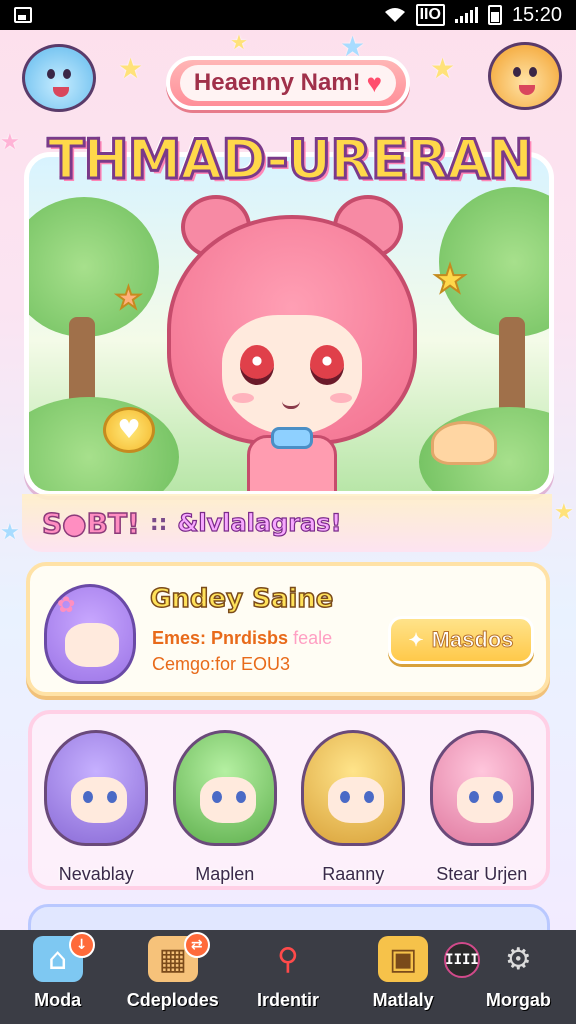 This screenshot has width=576, height=1024. What do you see at coordinates (94, 267) in the screenshot?
I see `tree-decoration` at bounding box center [94, 267].